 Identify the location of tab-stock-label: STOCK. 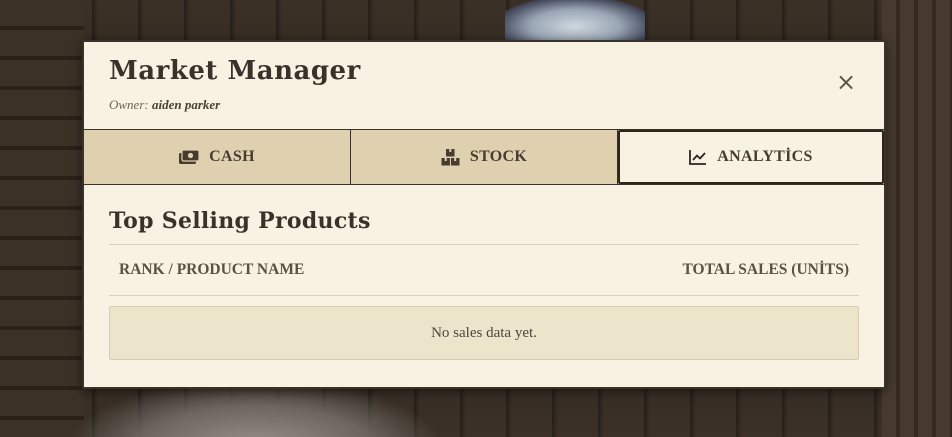
(498, 156).